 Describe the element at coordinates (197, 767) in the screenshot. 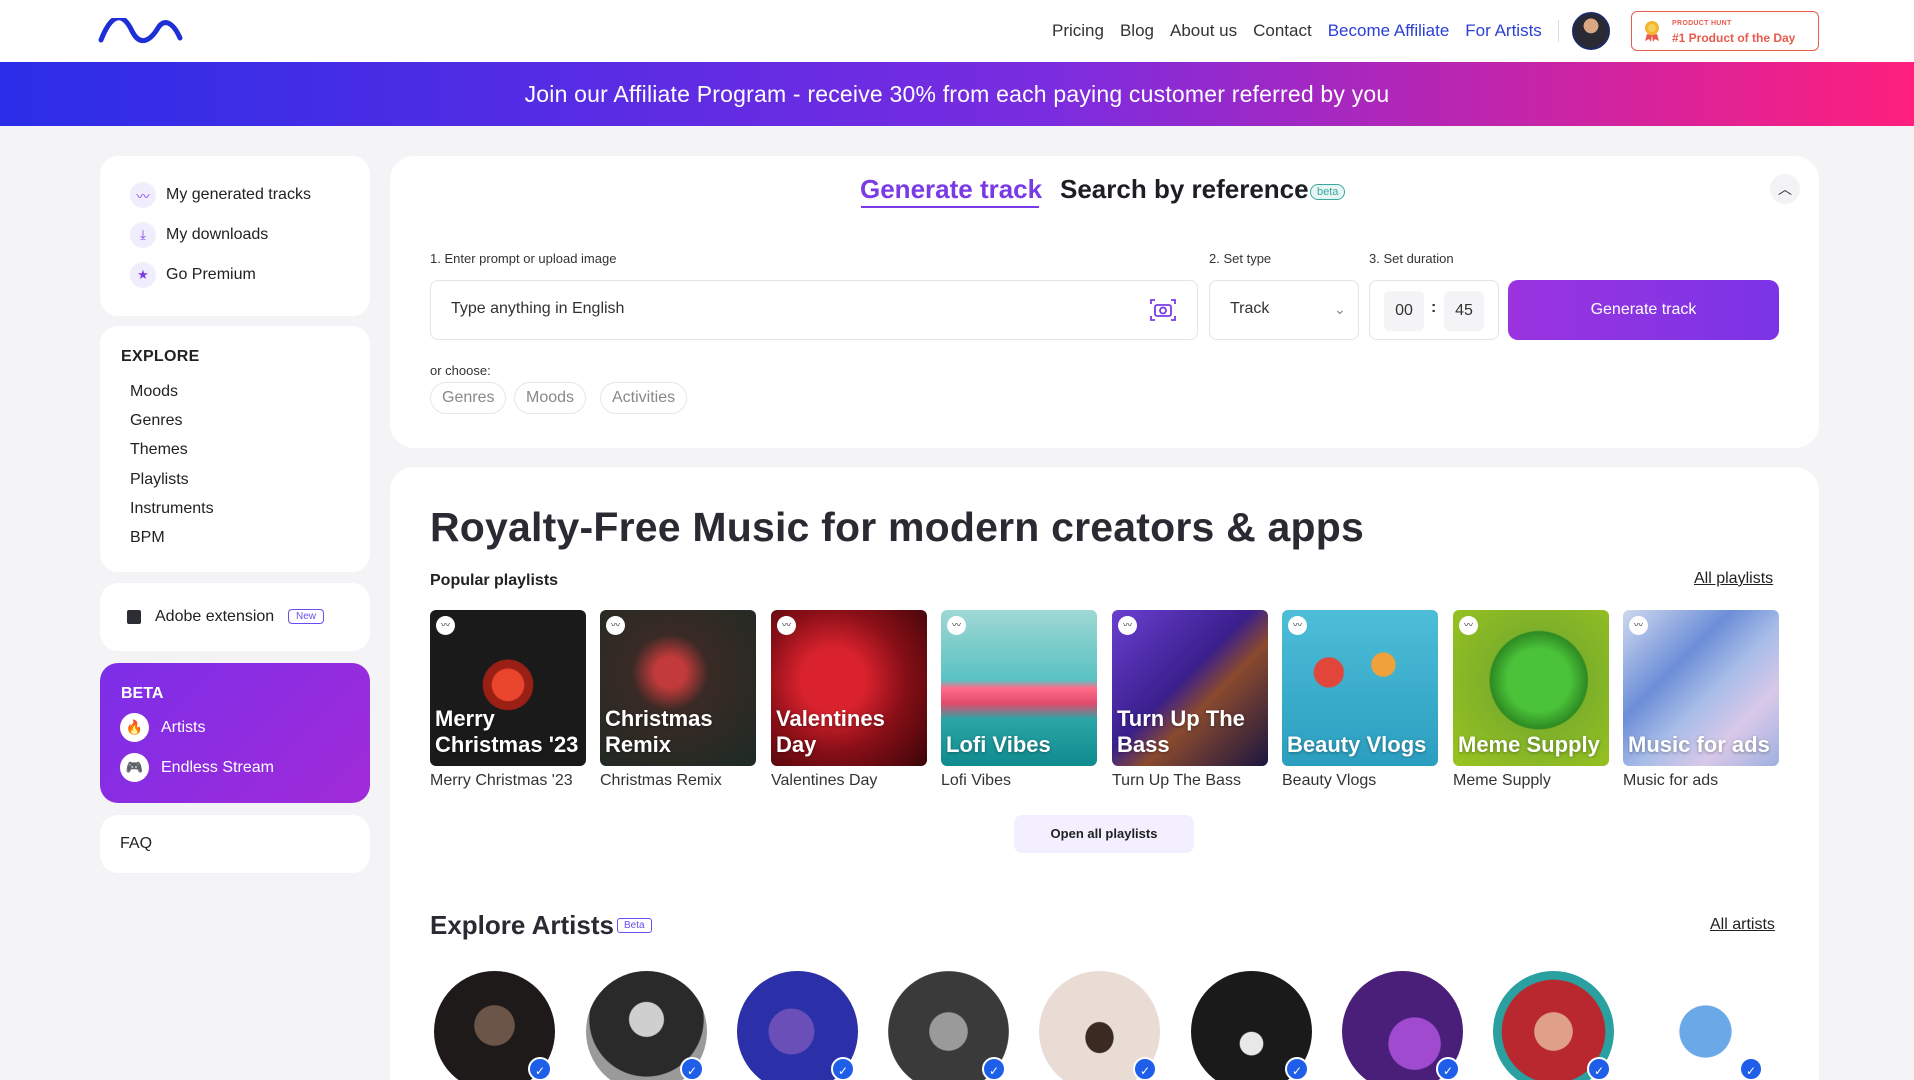

I see `sidebar-item-endless-stream: 🎮 Endless Stream` at that location.